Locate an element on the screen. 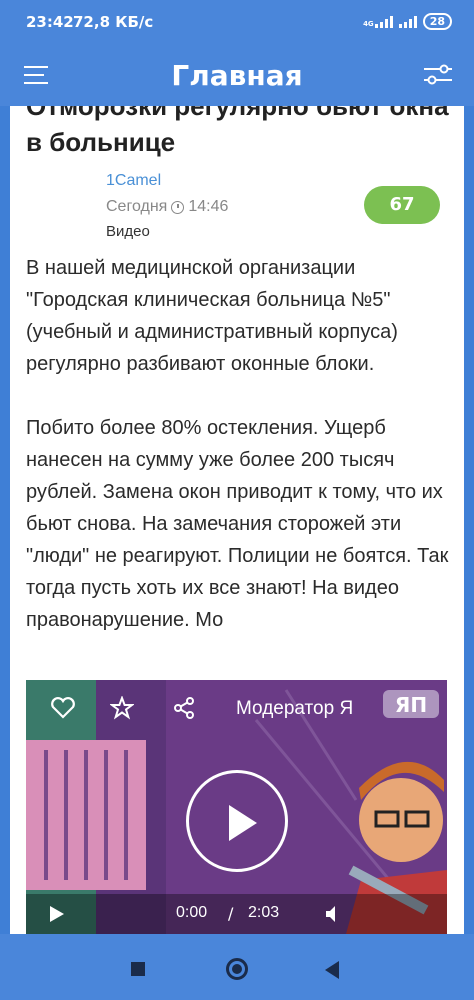 This screenshot has width=474, height=1000. network-type: 4G is located at coordinates (368, 23).